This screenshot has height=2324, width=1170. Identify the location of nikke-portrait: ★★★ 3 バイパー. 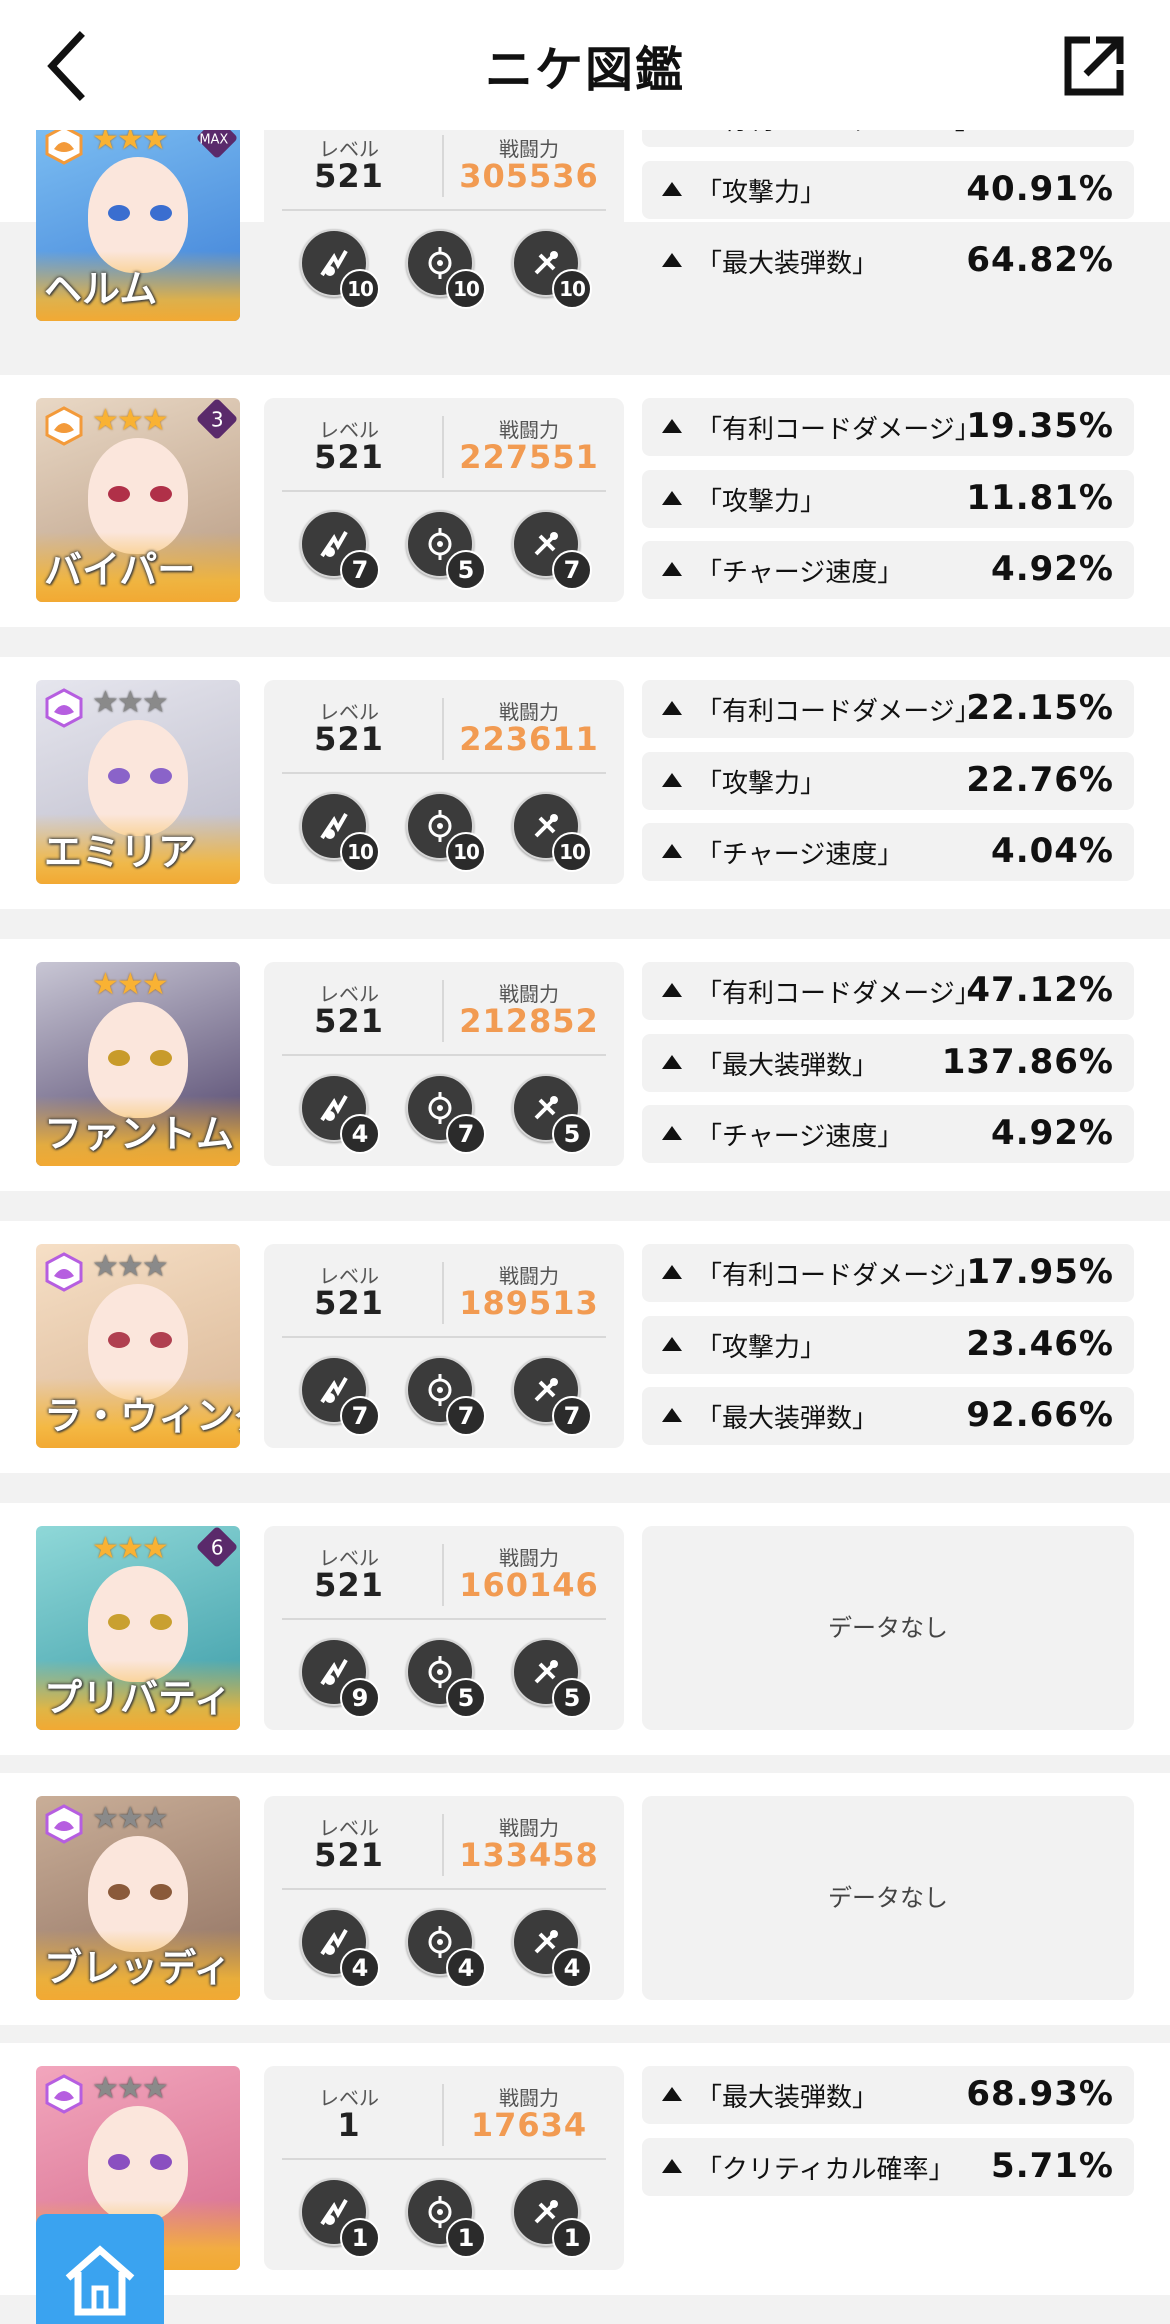
(138, 500).